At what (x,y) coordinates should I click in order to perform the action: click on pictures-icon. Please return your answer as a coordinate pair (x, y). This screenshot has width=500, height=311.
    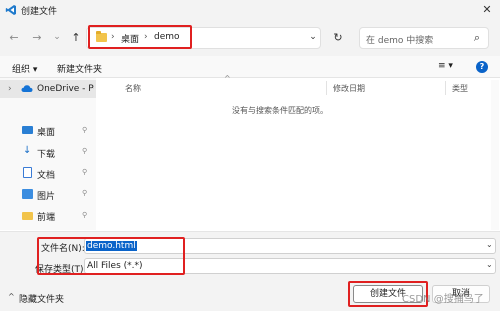
    Looking at the image, I should click on (27, 194).